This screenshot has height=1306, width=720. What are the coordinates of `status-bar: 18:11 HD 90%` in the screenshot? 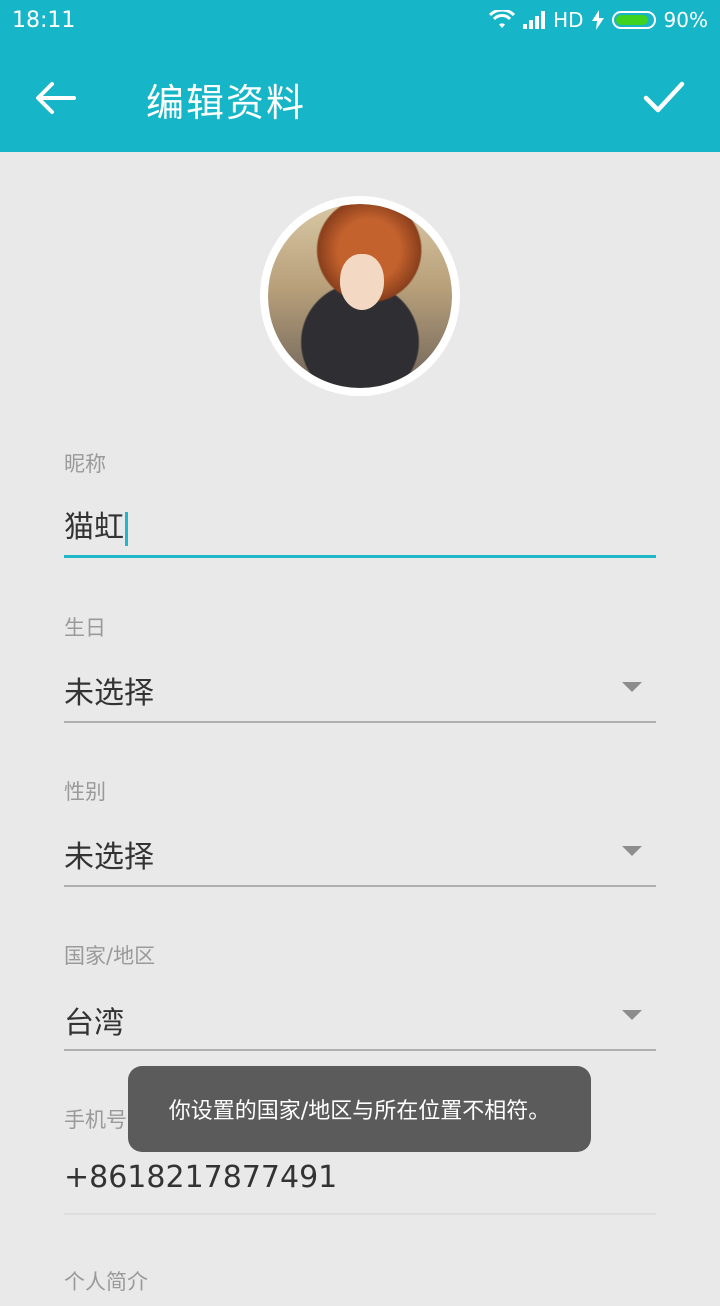 It's located at (360, 21).